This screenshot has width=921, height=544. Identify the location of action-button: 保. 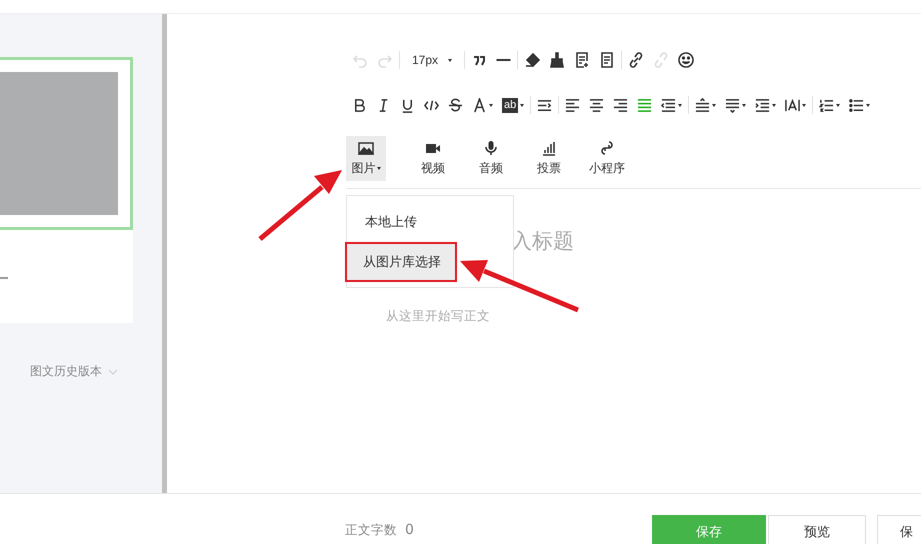
(898, 529).